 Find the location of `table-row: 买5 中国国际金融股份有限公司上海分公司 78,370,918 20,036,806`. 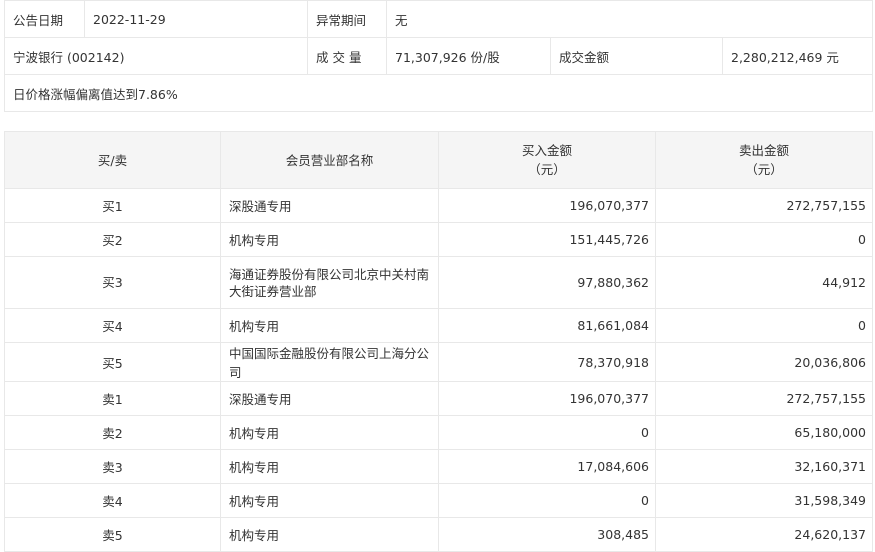

table-row: 买5 中国国际金融股份有限公司上海分公司 78,370,918 20,036,806 is located at coordinates (438, 362).